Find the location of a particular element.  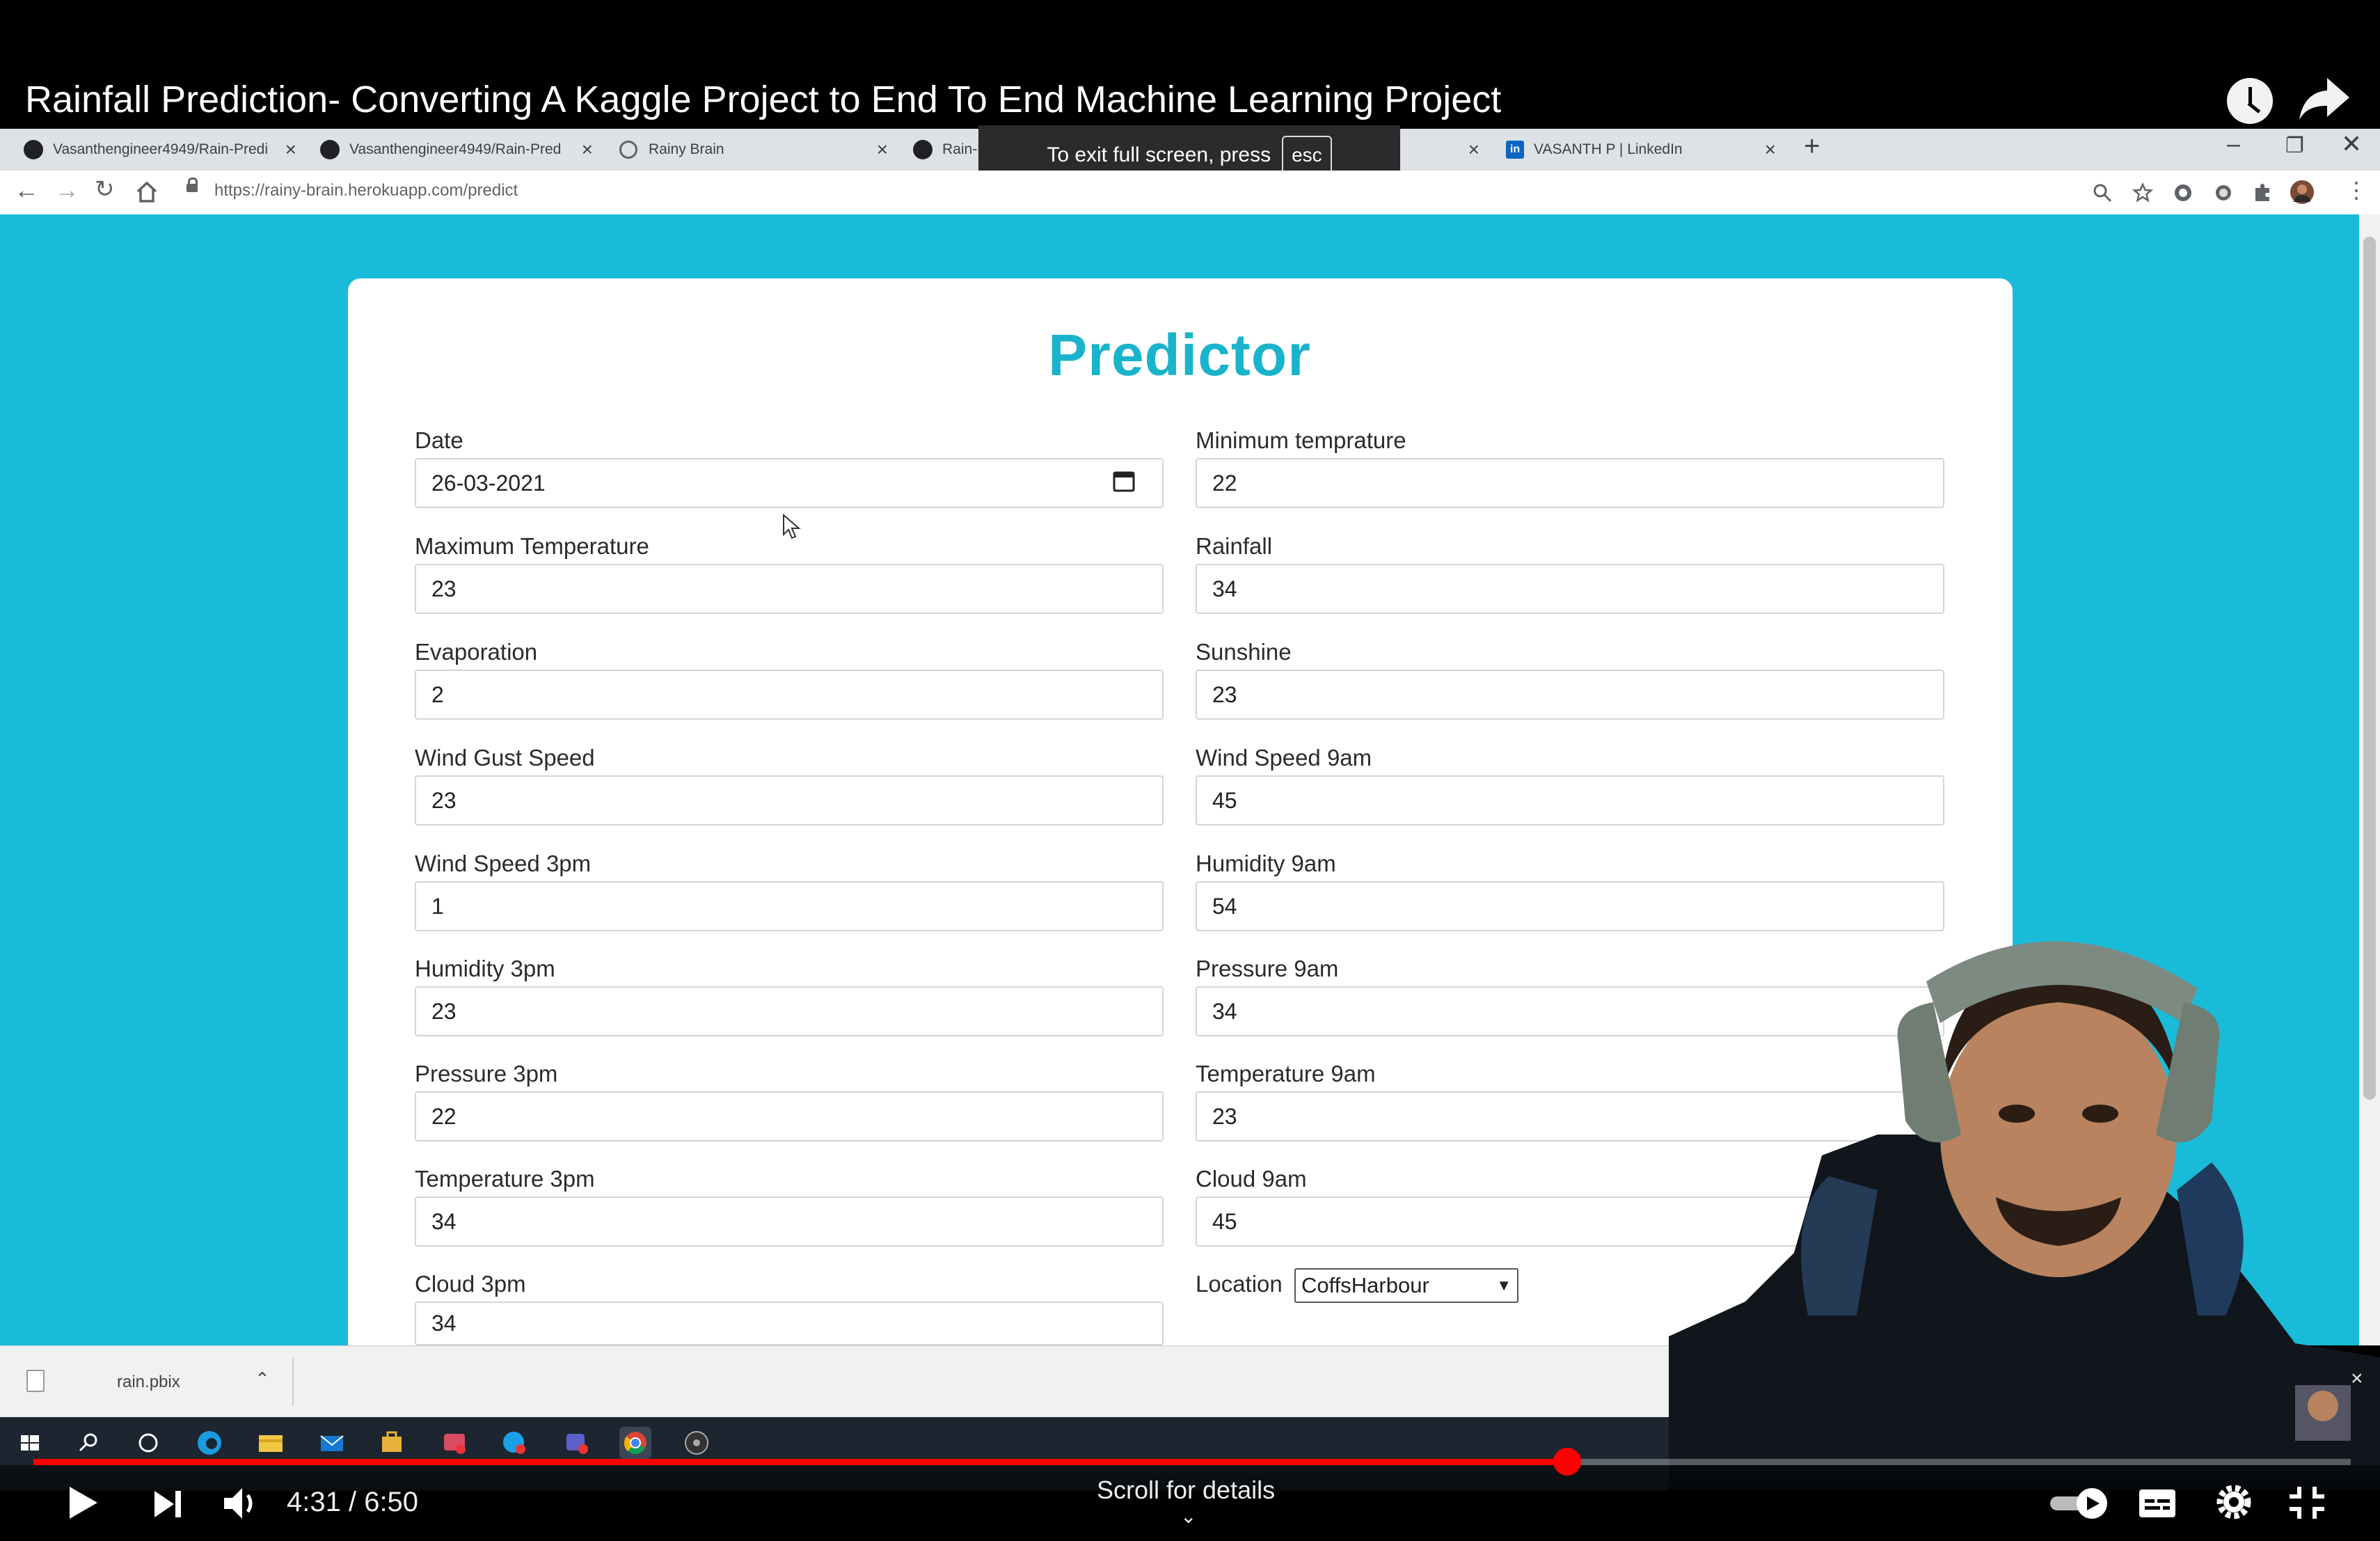

browser-menu-icon: ⋮ is located at coordinates (2356, 190).